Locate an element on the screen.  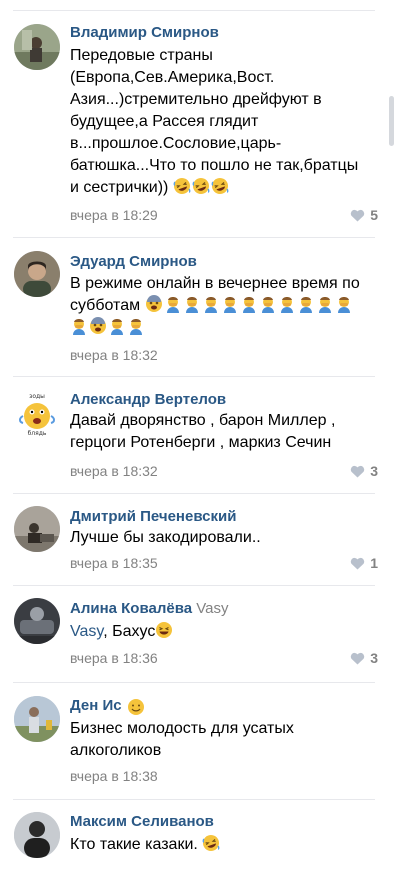
author-name: Ден Ис is located at coordinates (96, 705).